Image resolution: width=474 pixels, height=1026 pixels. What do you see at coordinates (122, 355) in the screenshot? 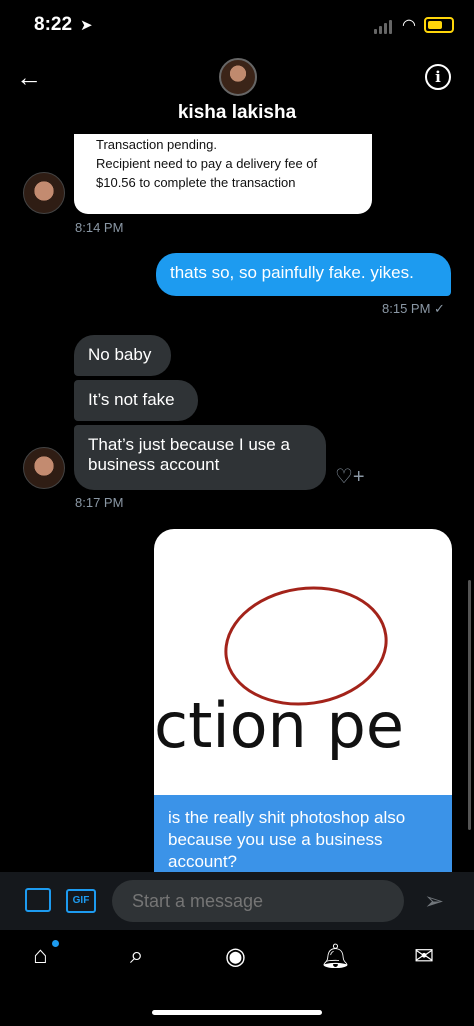
I see `received-message: No baby` at bounding box center [122, 355].